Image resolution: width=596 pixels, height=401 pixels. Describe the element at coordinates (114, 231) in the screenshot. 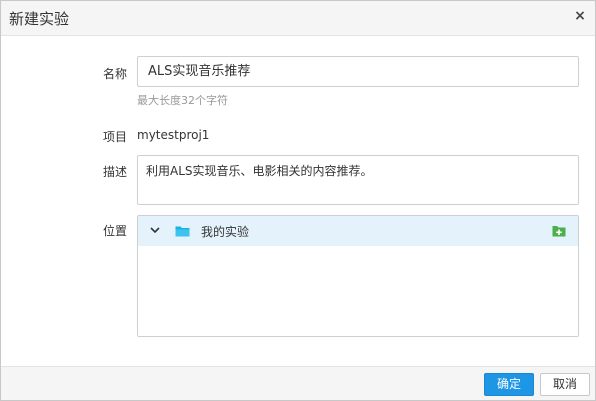

I see `location-label: 位置` at that location.